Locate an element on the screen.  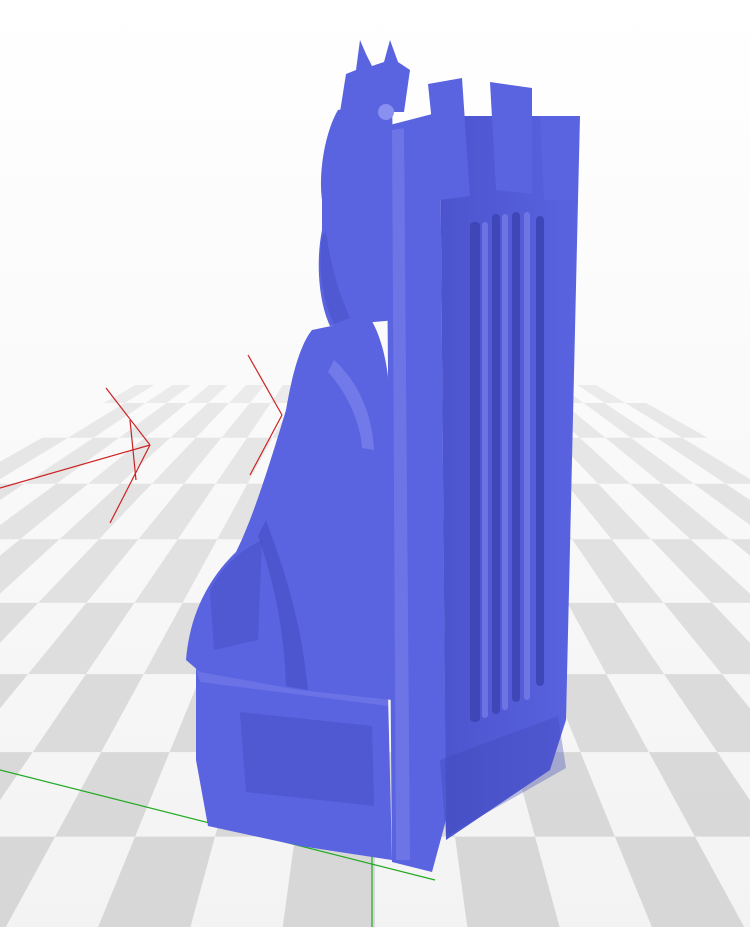
throne-base-panel is located at coordinates (307, 759).